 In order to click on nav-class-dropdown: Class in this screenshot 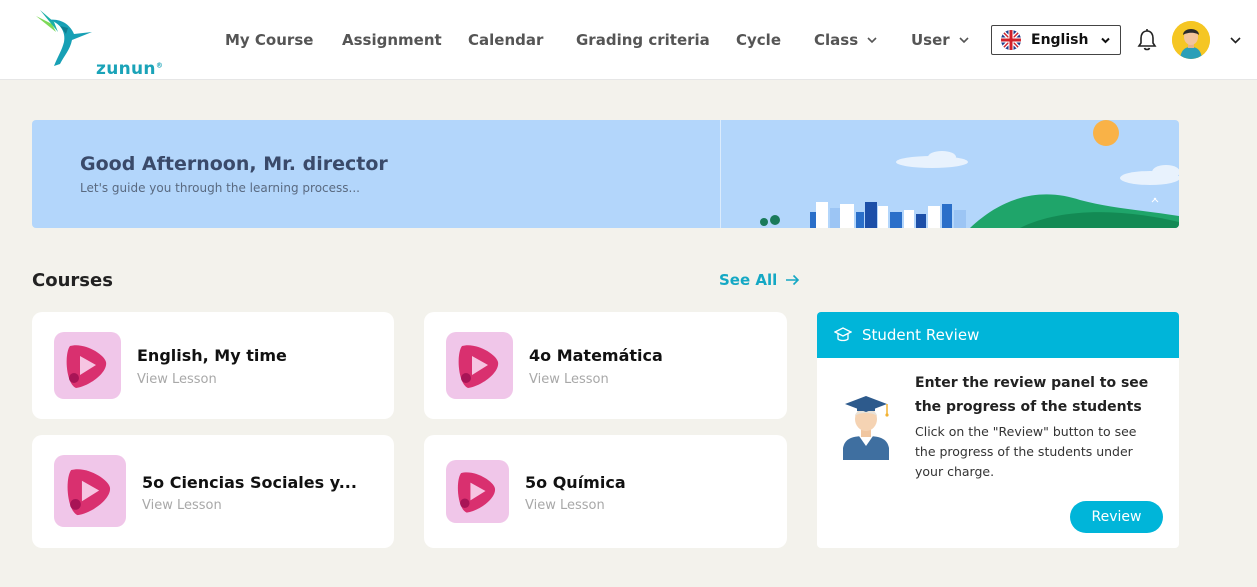, I will do `click(846, 40)`.